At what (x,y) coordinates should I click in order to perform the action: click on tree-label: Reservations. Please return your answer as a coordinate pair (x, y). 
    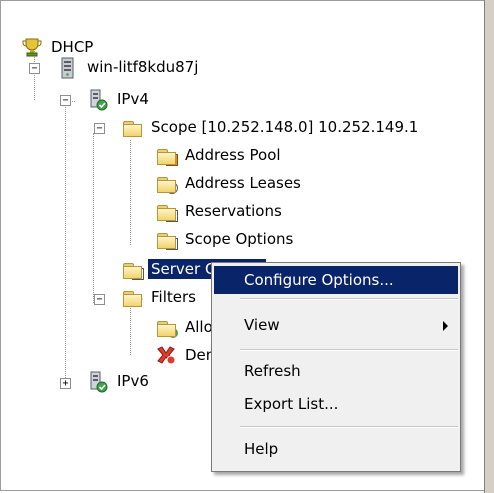
    Looking at the image, I should click on (233, 211).